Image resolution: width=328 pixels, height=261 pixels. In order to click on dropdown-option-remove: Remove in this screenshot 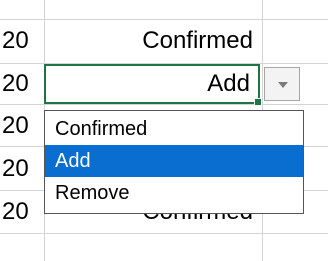, I will do `click(174, 193)`.